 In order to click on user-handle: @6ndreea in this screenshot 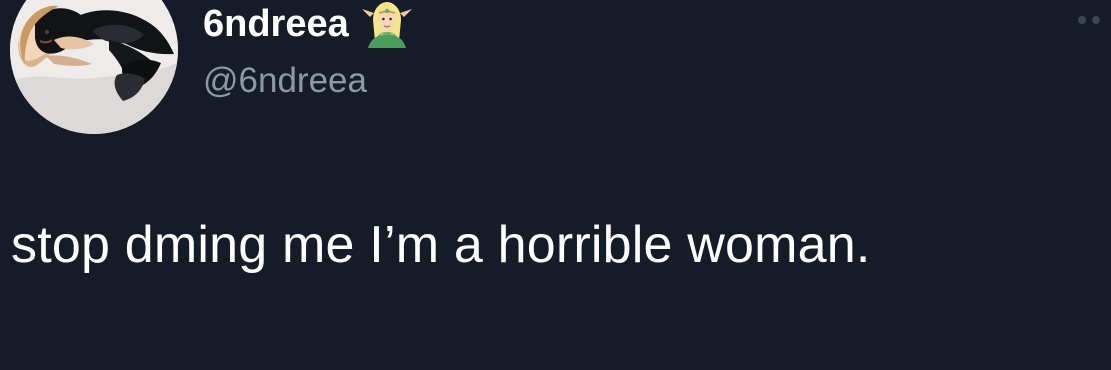, I will do `click(285, 81)`.